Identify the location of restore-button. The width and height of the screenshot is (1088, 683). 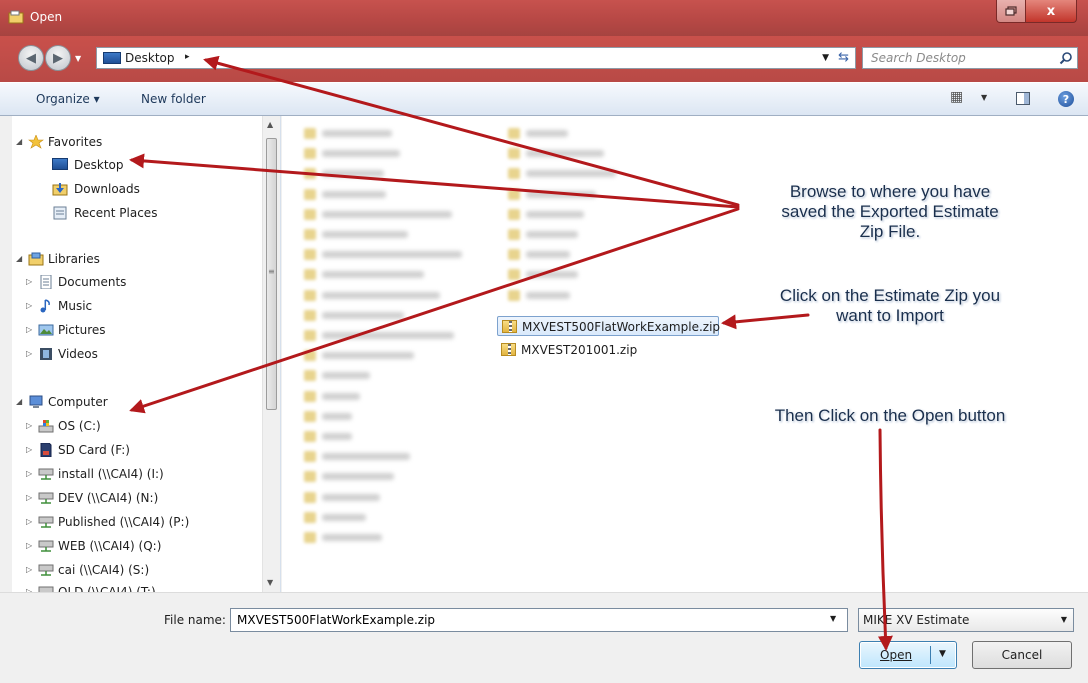
(1011, 11).